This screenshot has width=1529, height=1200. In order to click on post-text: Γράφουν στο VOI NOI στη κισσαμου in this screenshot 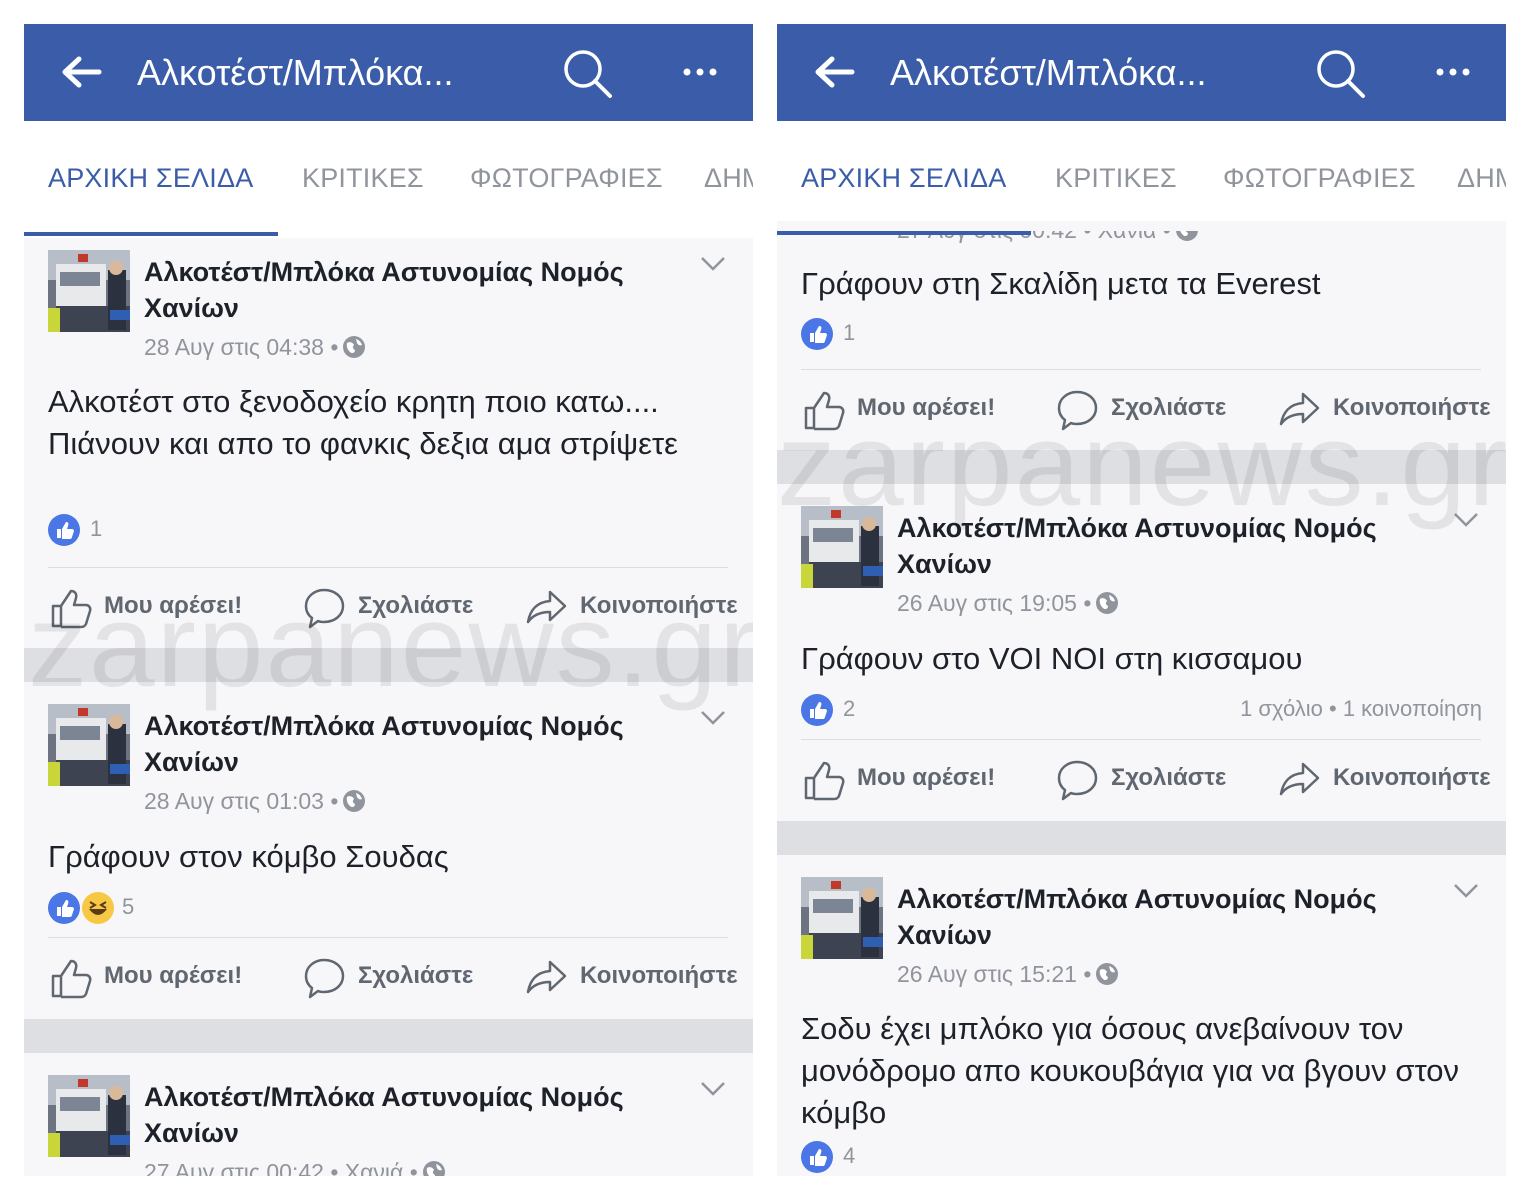, I will do `click(1052, 658)`.